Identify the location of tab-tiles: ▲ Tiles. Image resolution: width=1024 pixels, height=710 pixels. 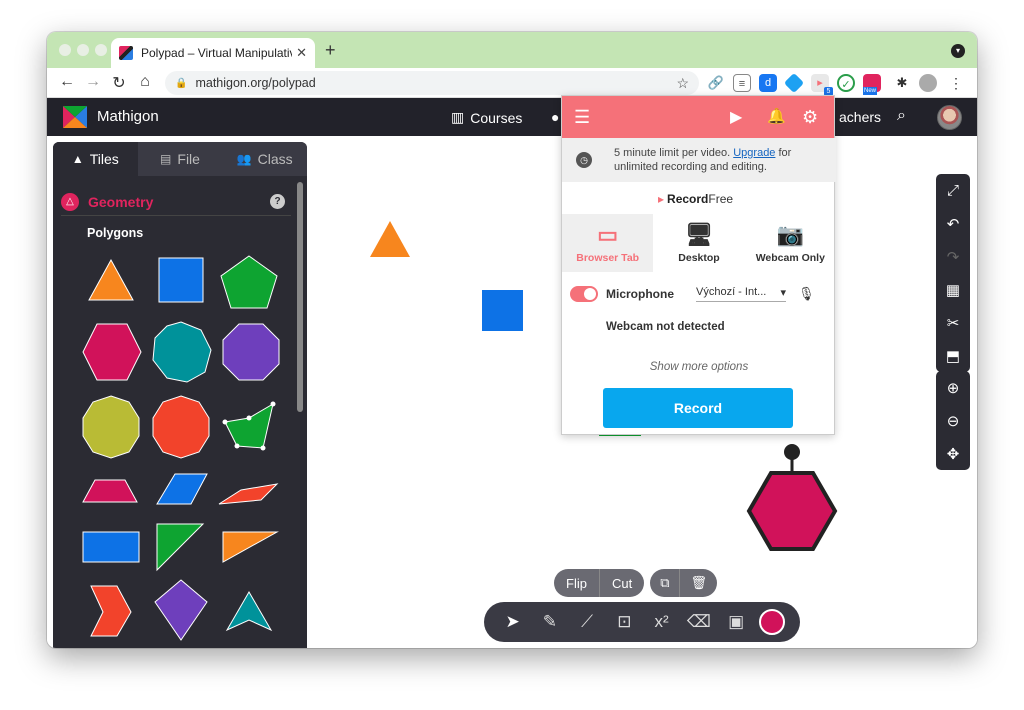
(95, 159).